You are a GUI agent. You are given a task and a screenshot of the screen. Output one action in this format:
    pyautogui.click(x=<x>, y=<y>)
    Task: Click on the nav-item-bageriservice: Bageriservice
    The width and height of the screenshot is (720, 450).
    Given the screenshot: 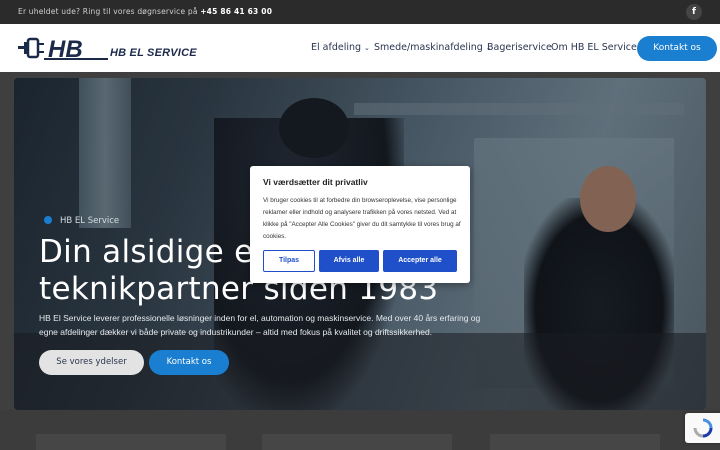 What is the action you would take?
    pyautogui.click(x=519, y=47)
    